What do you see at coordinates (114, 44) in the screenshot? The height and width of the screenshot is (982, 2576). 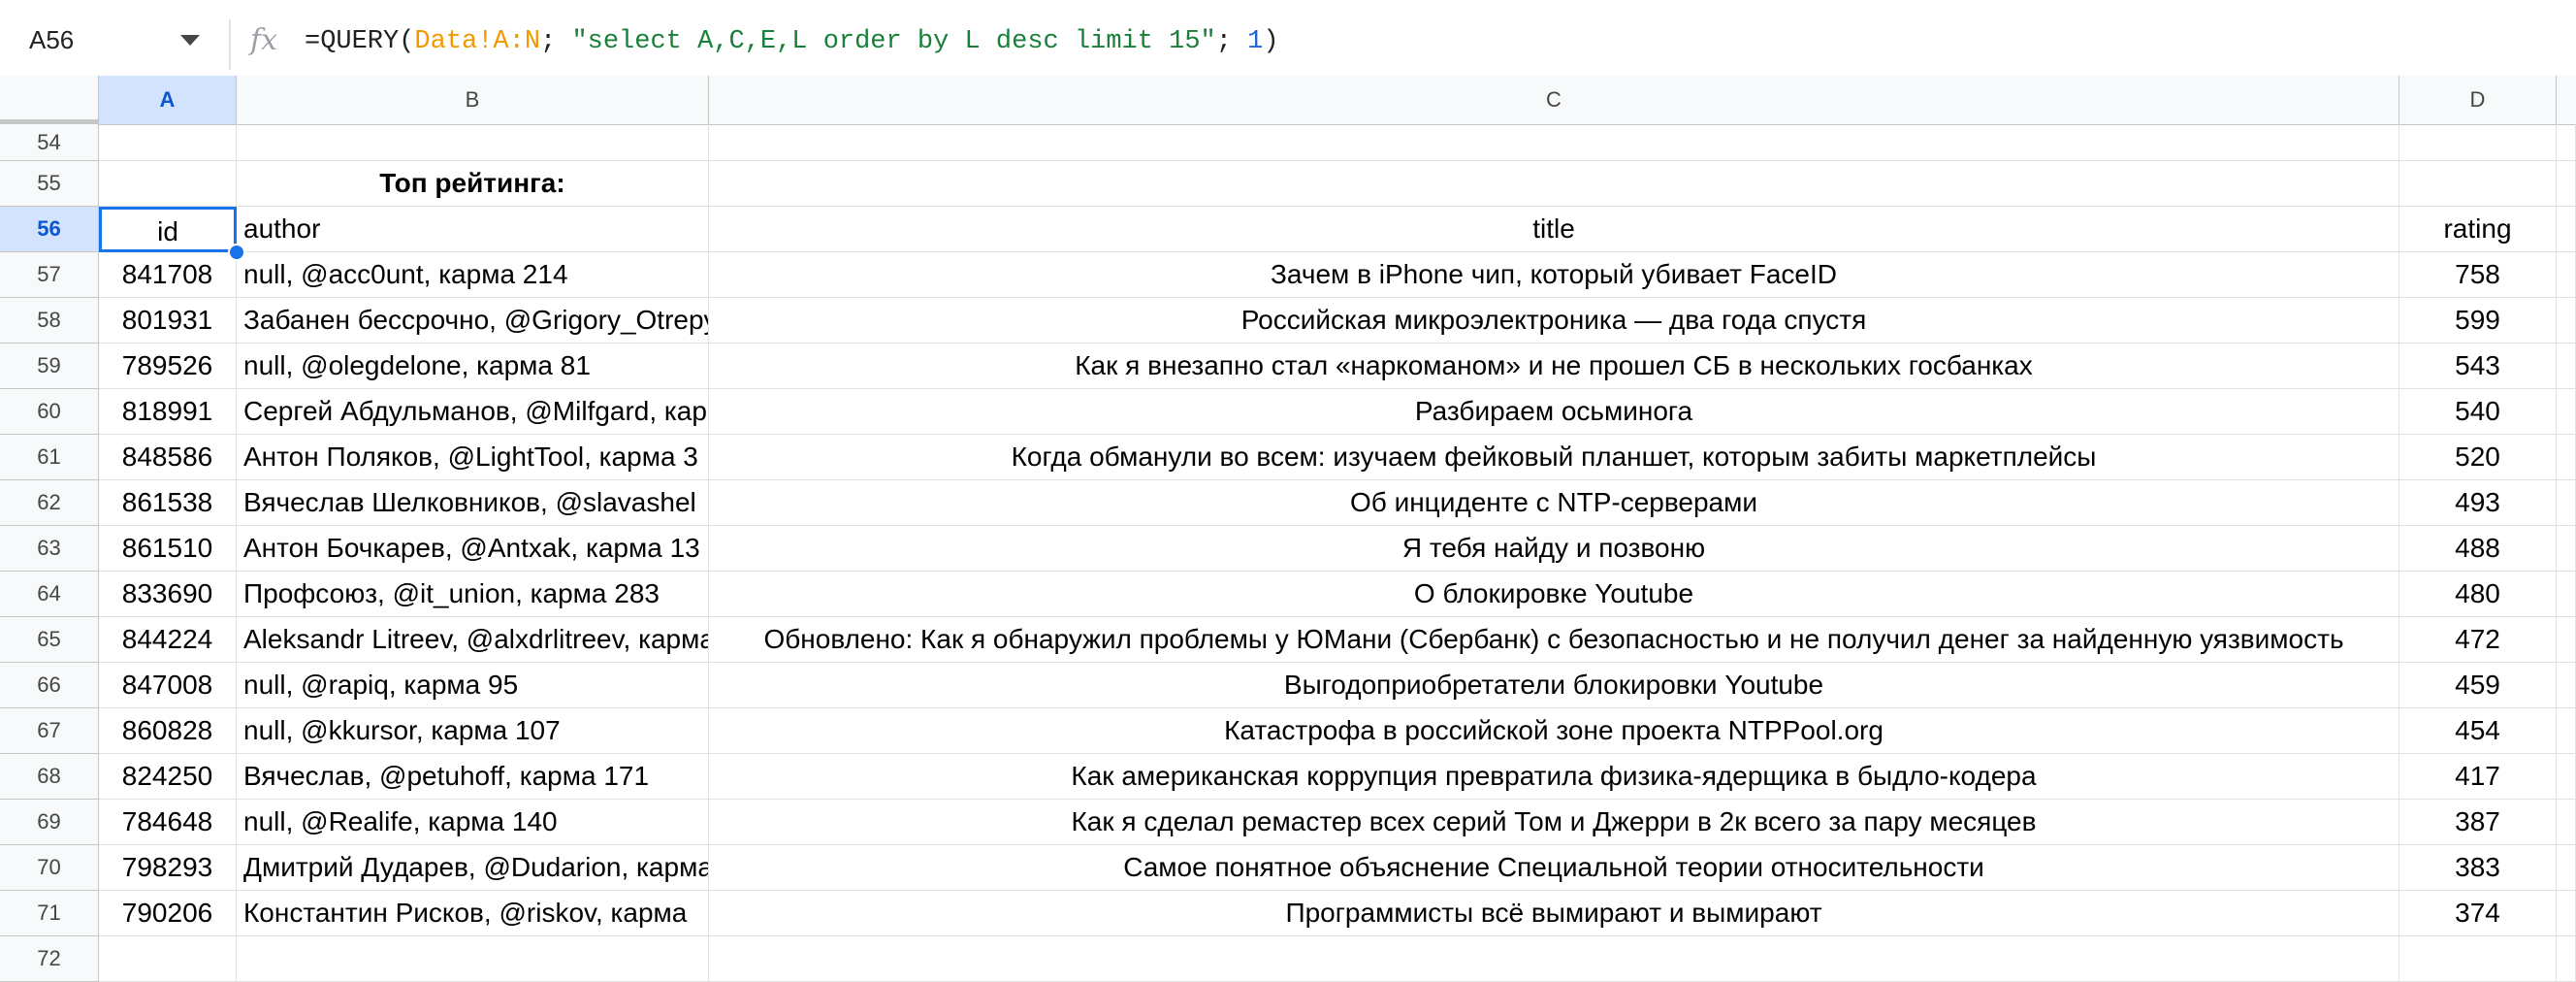 I see `name-box: A56` at bounding box center [114, 44].